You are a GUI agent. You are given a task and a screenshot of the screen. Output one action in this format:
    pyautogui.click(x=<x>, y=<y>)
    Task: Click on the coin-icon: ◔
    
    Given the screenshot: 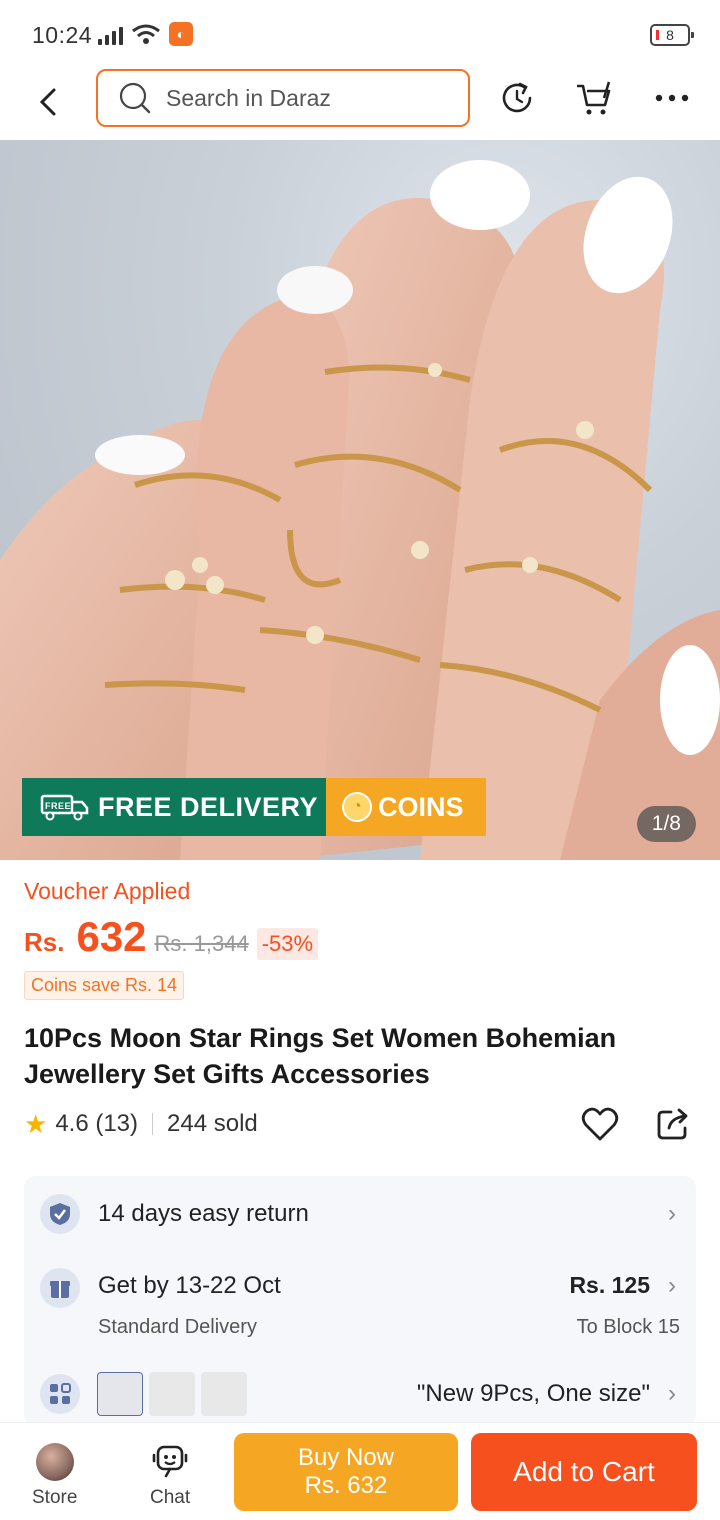 What is the action you would take?
    pyautogui.click(x=357, y=807)
    